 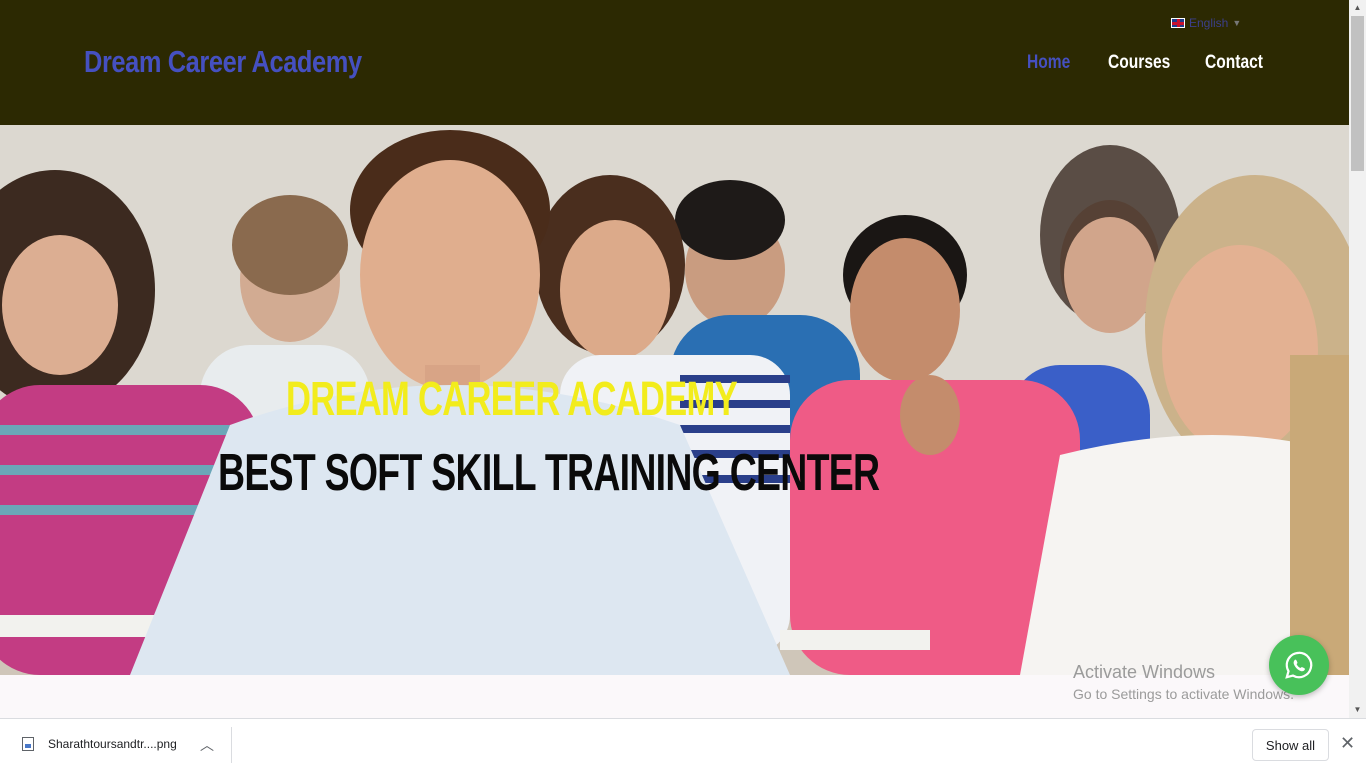 I want to click on downloads-bar: Sharathtoursandtr....png ︿ Show all ✕, so click(x=683, y=743).